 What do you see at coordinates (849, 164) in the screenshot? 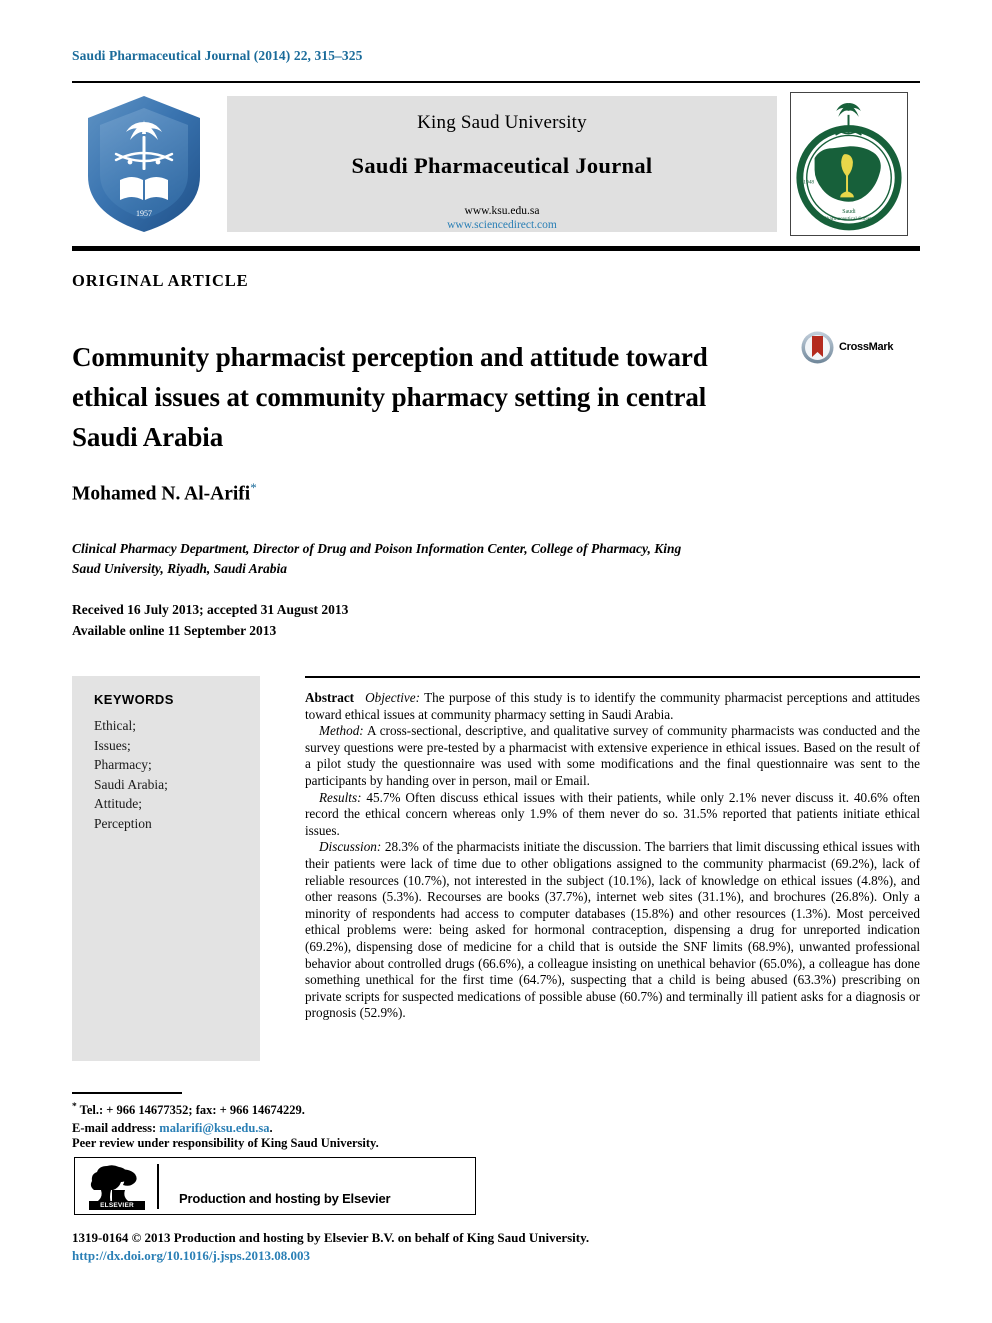
I see `saudi-pharmaceutical-society-seal-icon: Saudi Pharmaceutical Society 1948` at bounding box center [849, 164].